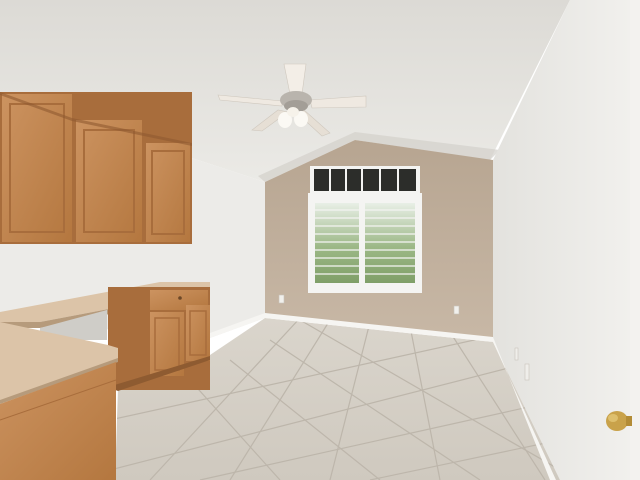 This screenshot has height=480, width=640. What do you see at coordinates (635, 240) in the screenshot?
I see `door-edge` at bounding box center [635, 240].